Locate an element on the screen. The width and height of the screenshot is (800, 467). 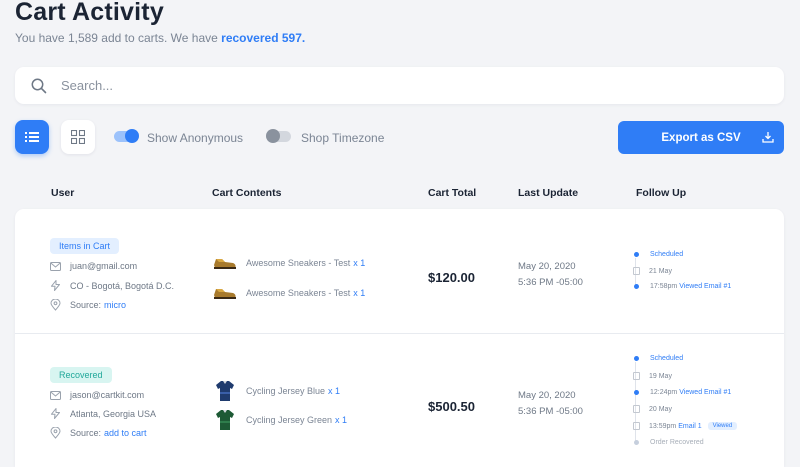
column-header-cart-total: Cart Total is located at coordinates (452, 193).